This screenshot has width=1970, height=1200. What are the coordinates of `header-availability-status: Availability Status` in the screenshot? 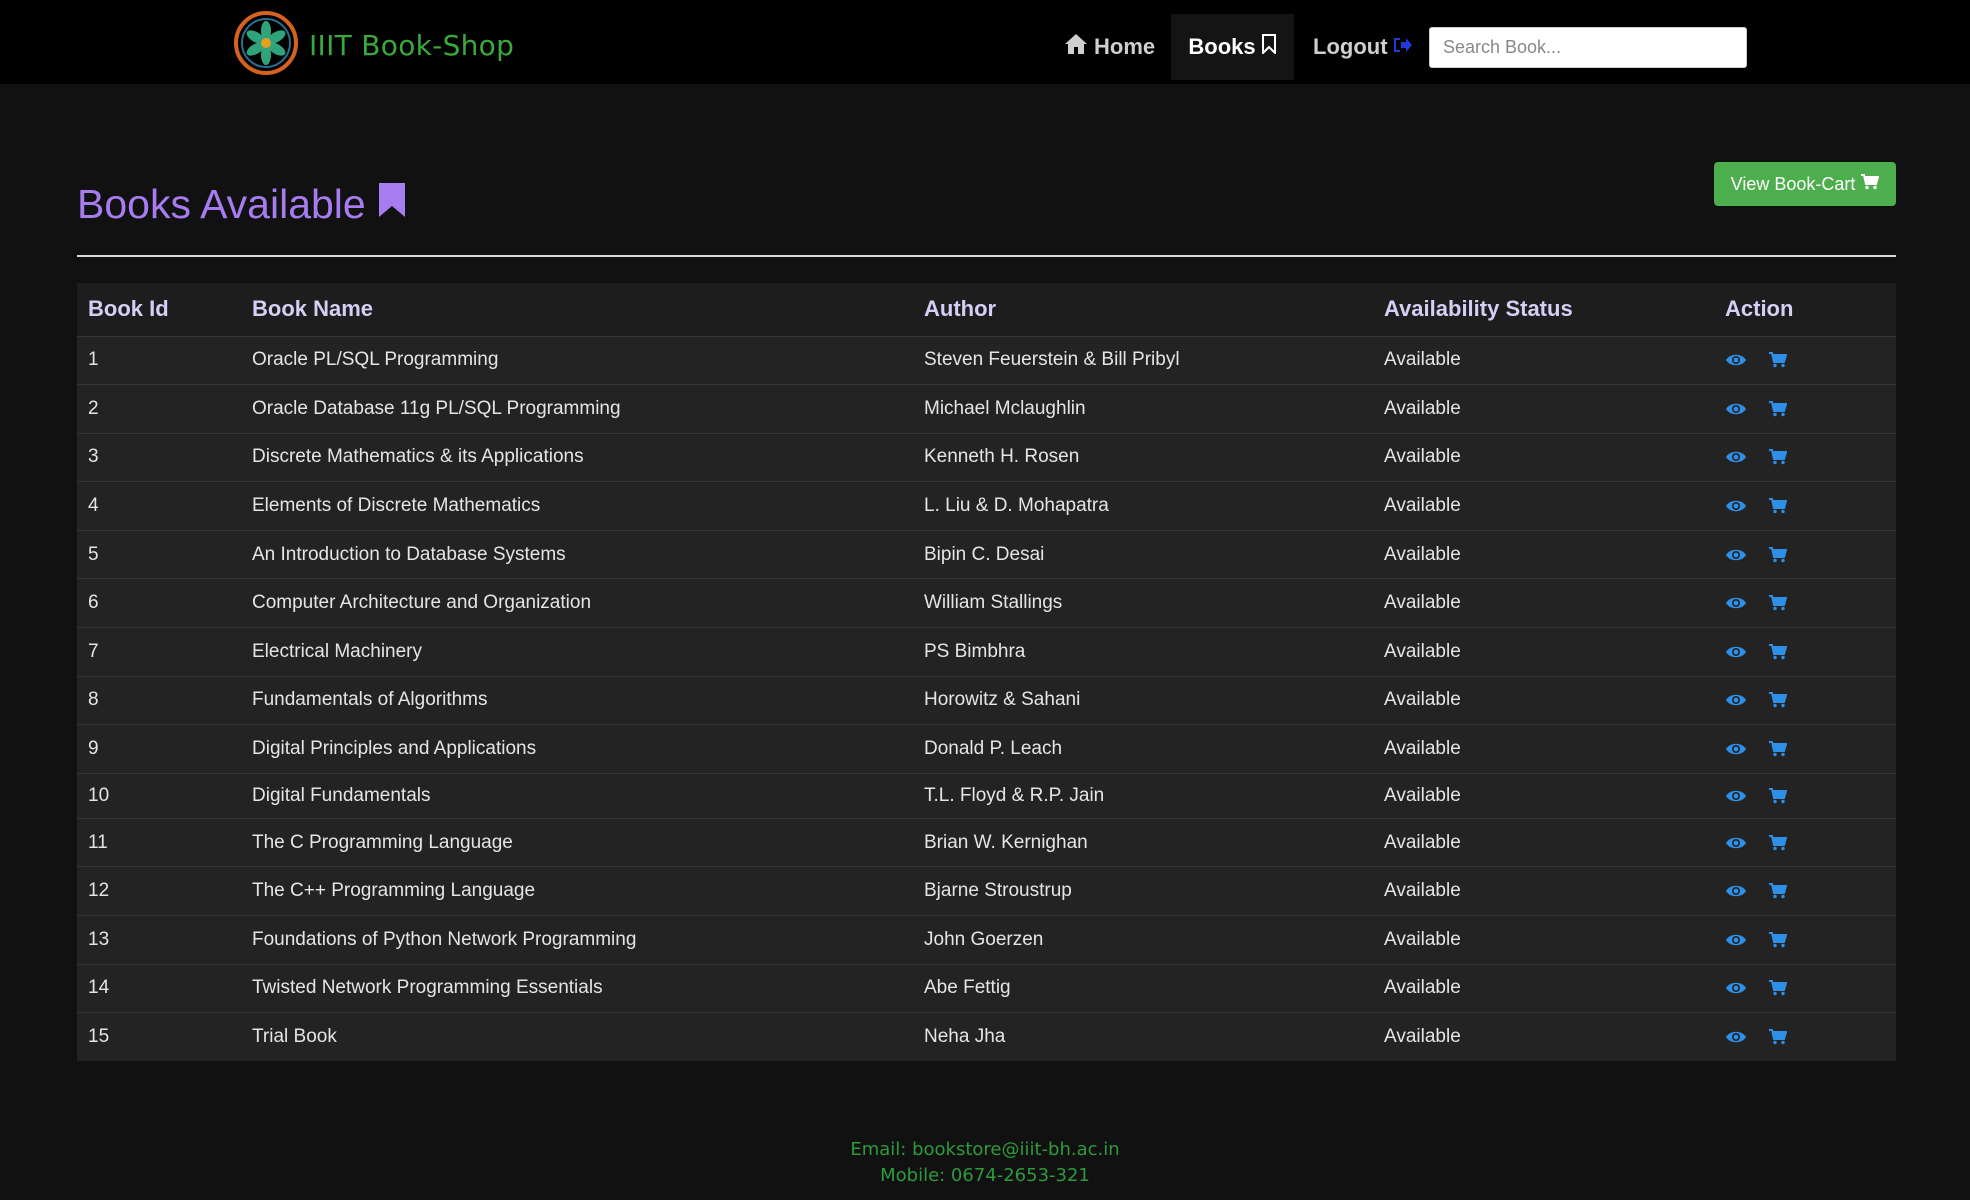 It's located at (1478, 309).